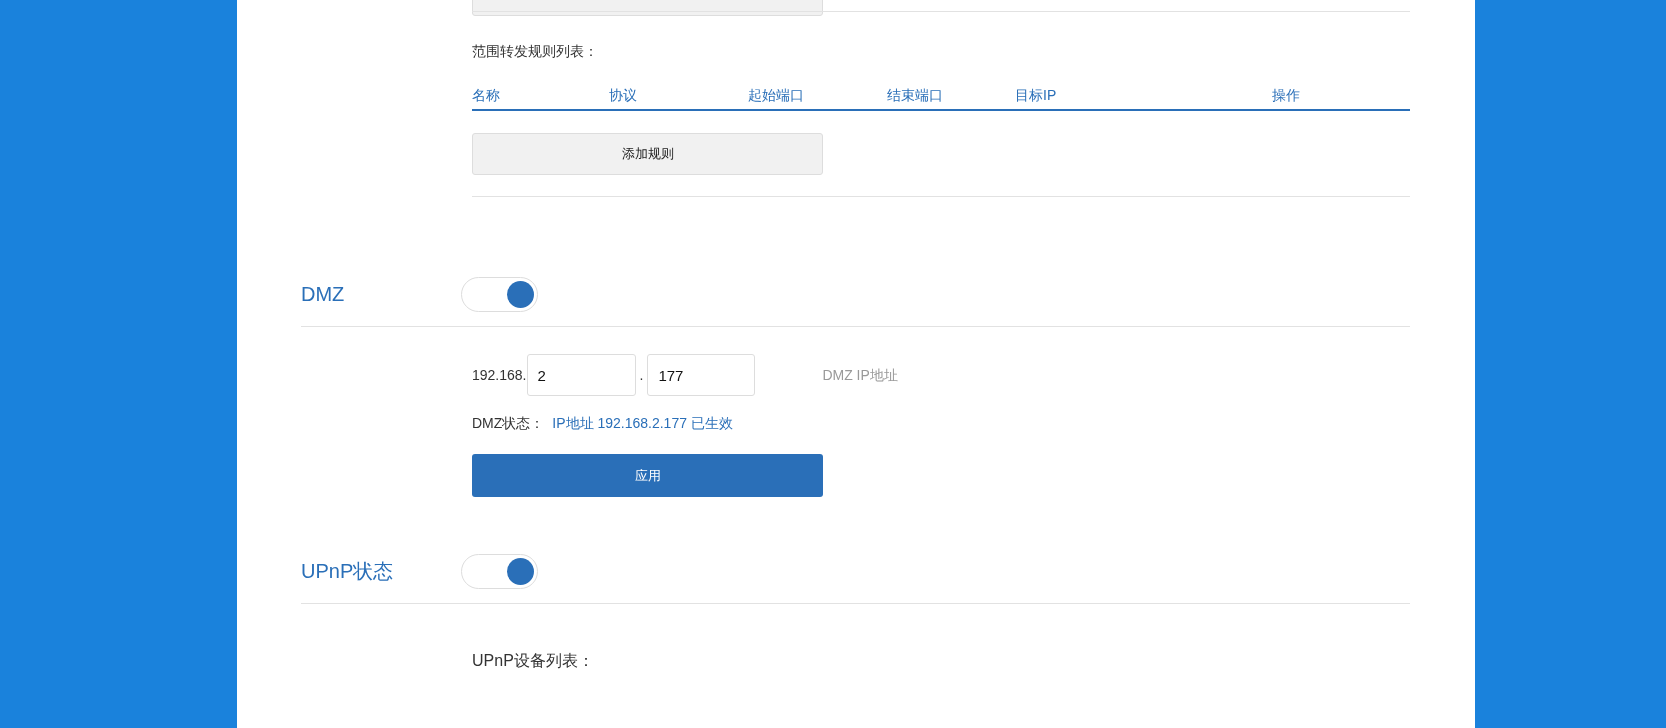 The height and width of the screenshot is (728, 1666). Describe the element at coordinates (623, 95) in the screenshot. I see `column-header: 协议` at that location.